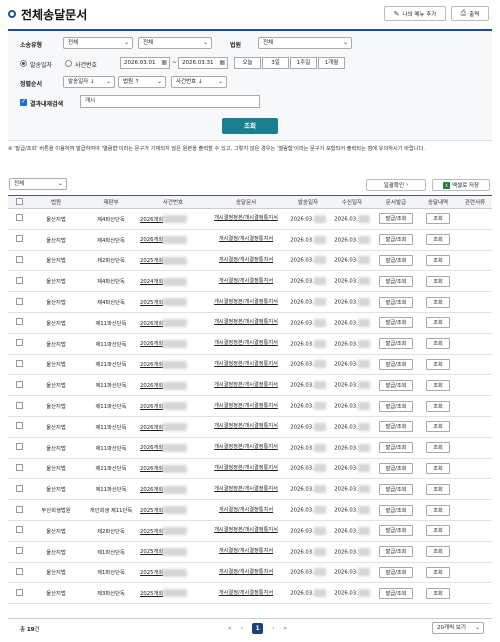  I want to click on sort-secondary-select: 법원 ↑ ⌄, so click(142, 82).